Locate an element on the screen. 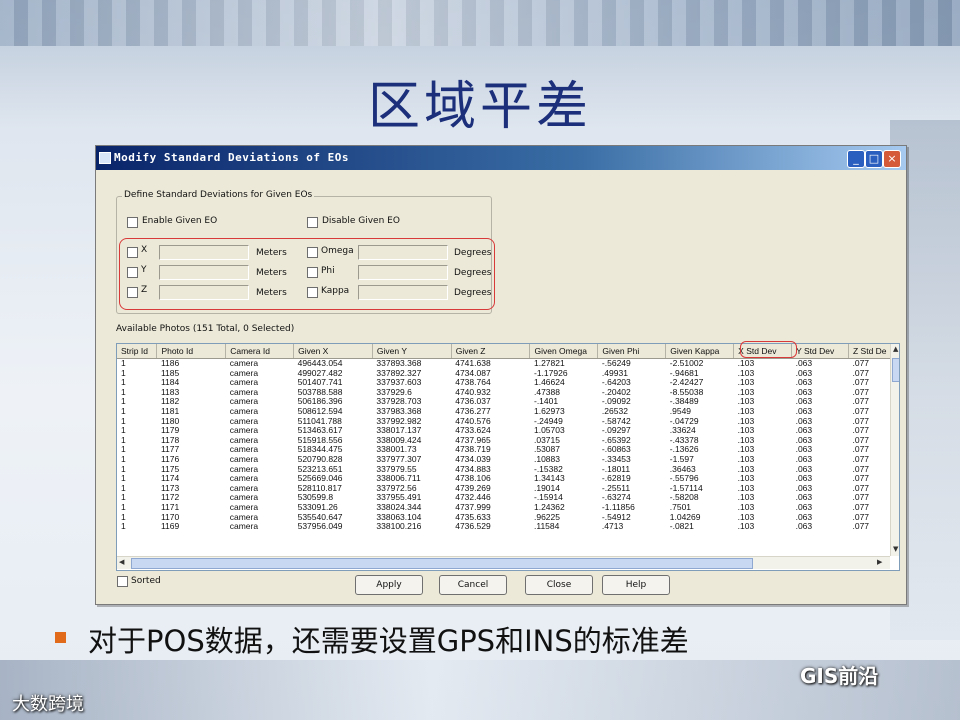  phi-checkbox is located at coordinates (312, 272).